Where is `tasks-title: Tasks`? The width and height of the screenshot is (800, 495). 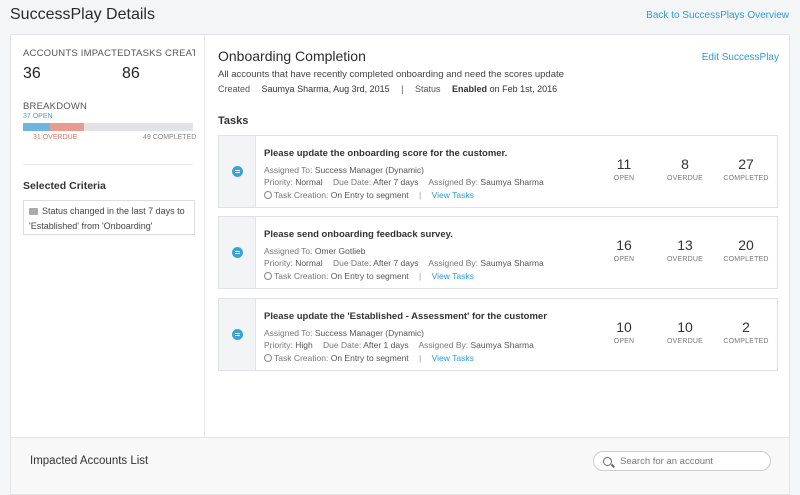
tasks-title: Tasks is located at coordinates (233, 121).